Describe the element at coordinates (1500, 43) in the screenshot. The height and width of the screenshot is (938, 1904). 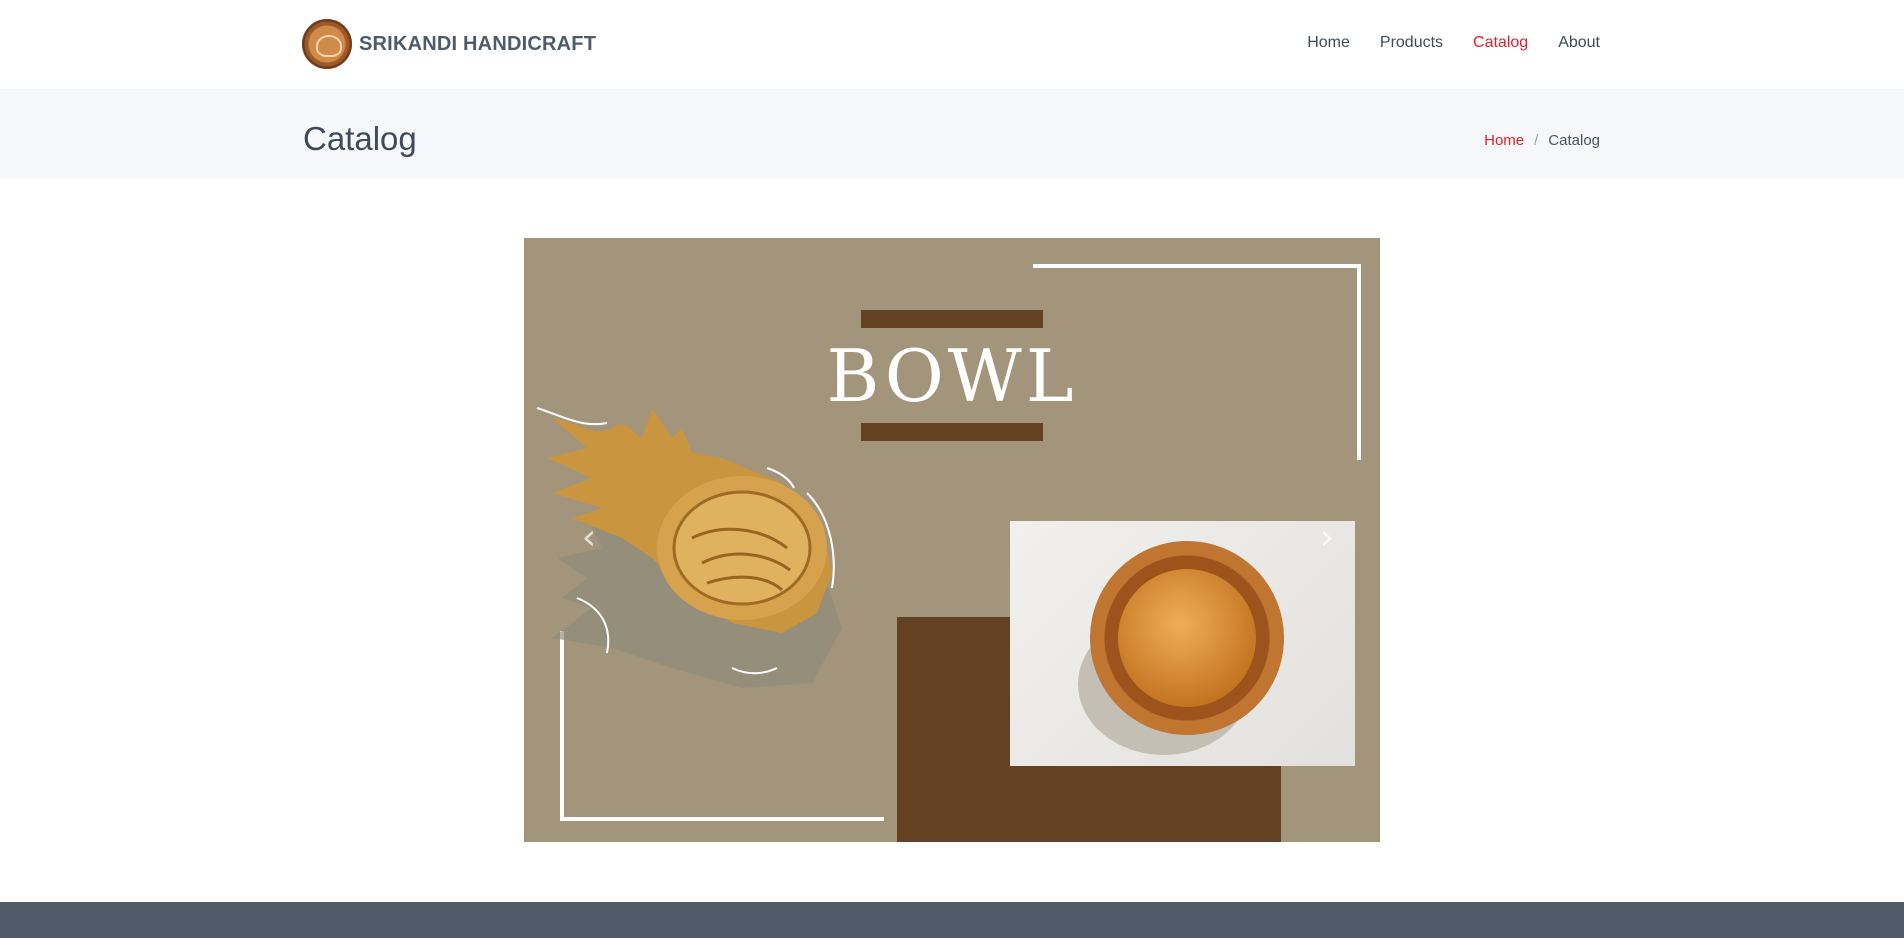
I see `nav-catalog: Catalog` at that location.